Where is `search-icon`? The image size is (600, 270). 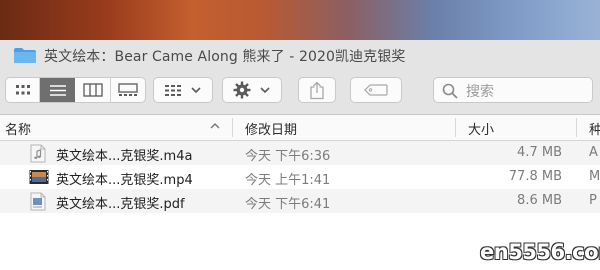
search-icon is located at coordinates (450, 91).